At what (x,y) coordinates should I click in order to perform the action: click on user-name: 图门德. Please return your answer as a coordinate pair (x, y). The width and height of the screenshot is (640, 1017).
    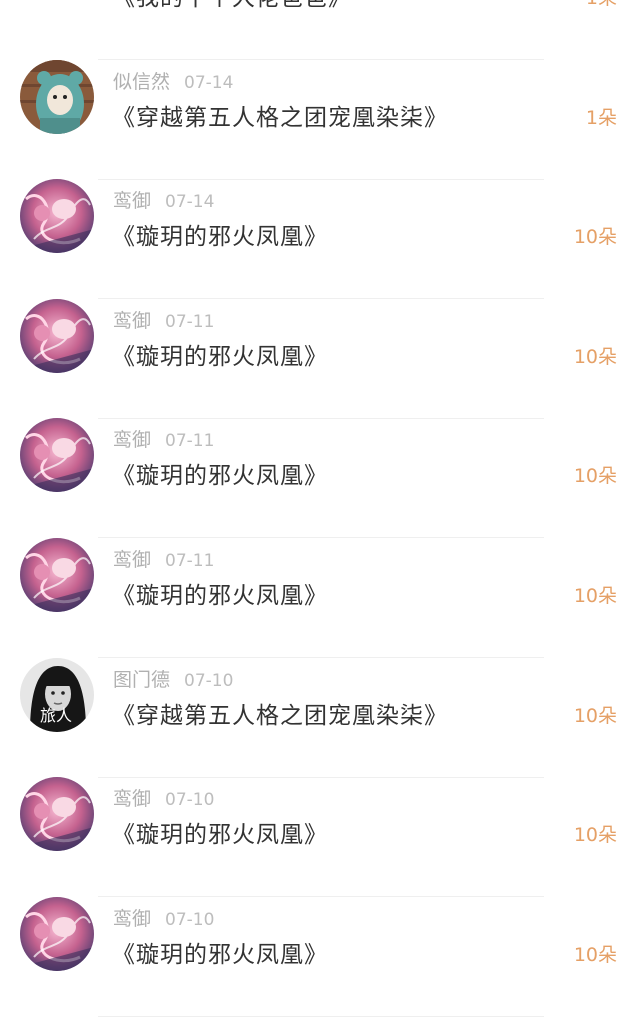
    Looking at the image, I should click on (141, 680).